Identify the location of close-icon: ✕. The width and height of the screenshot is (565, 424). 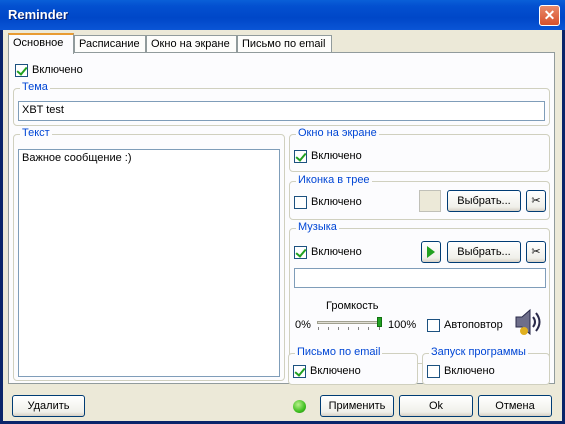
(549, 15).